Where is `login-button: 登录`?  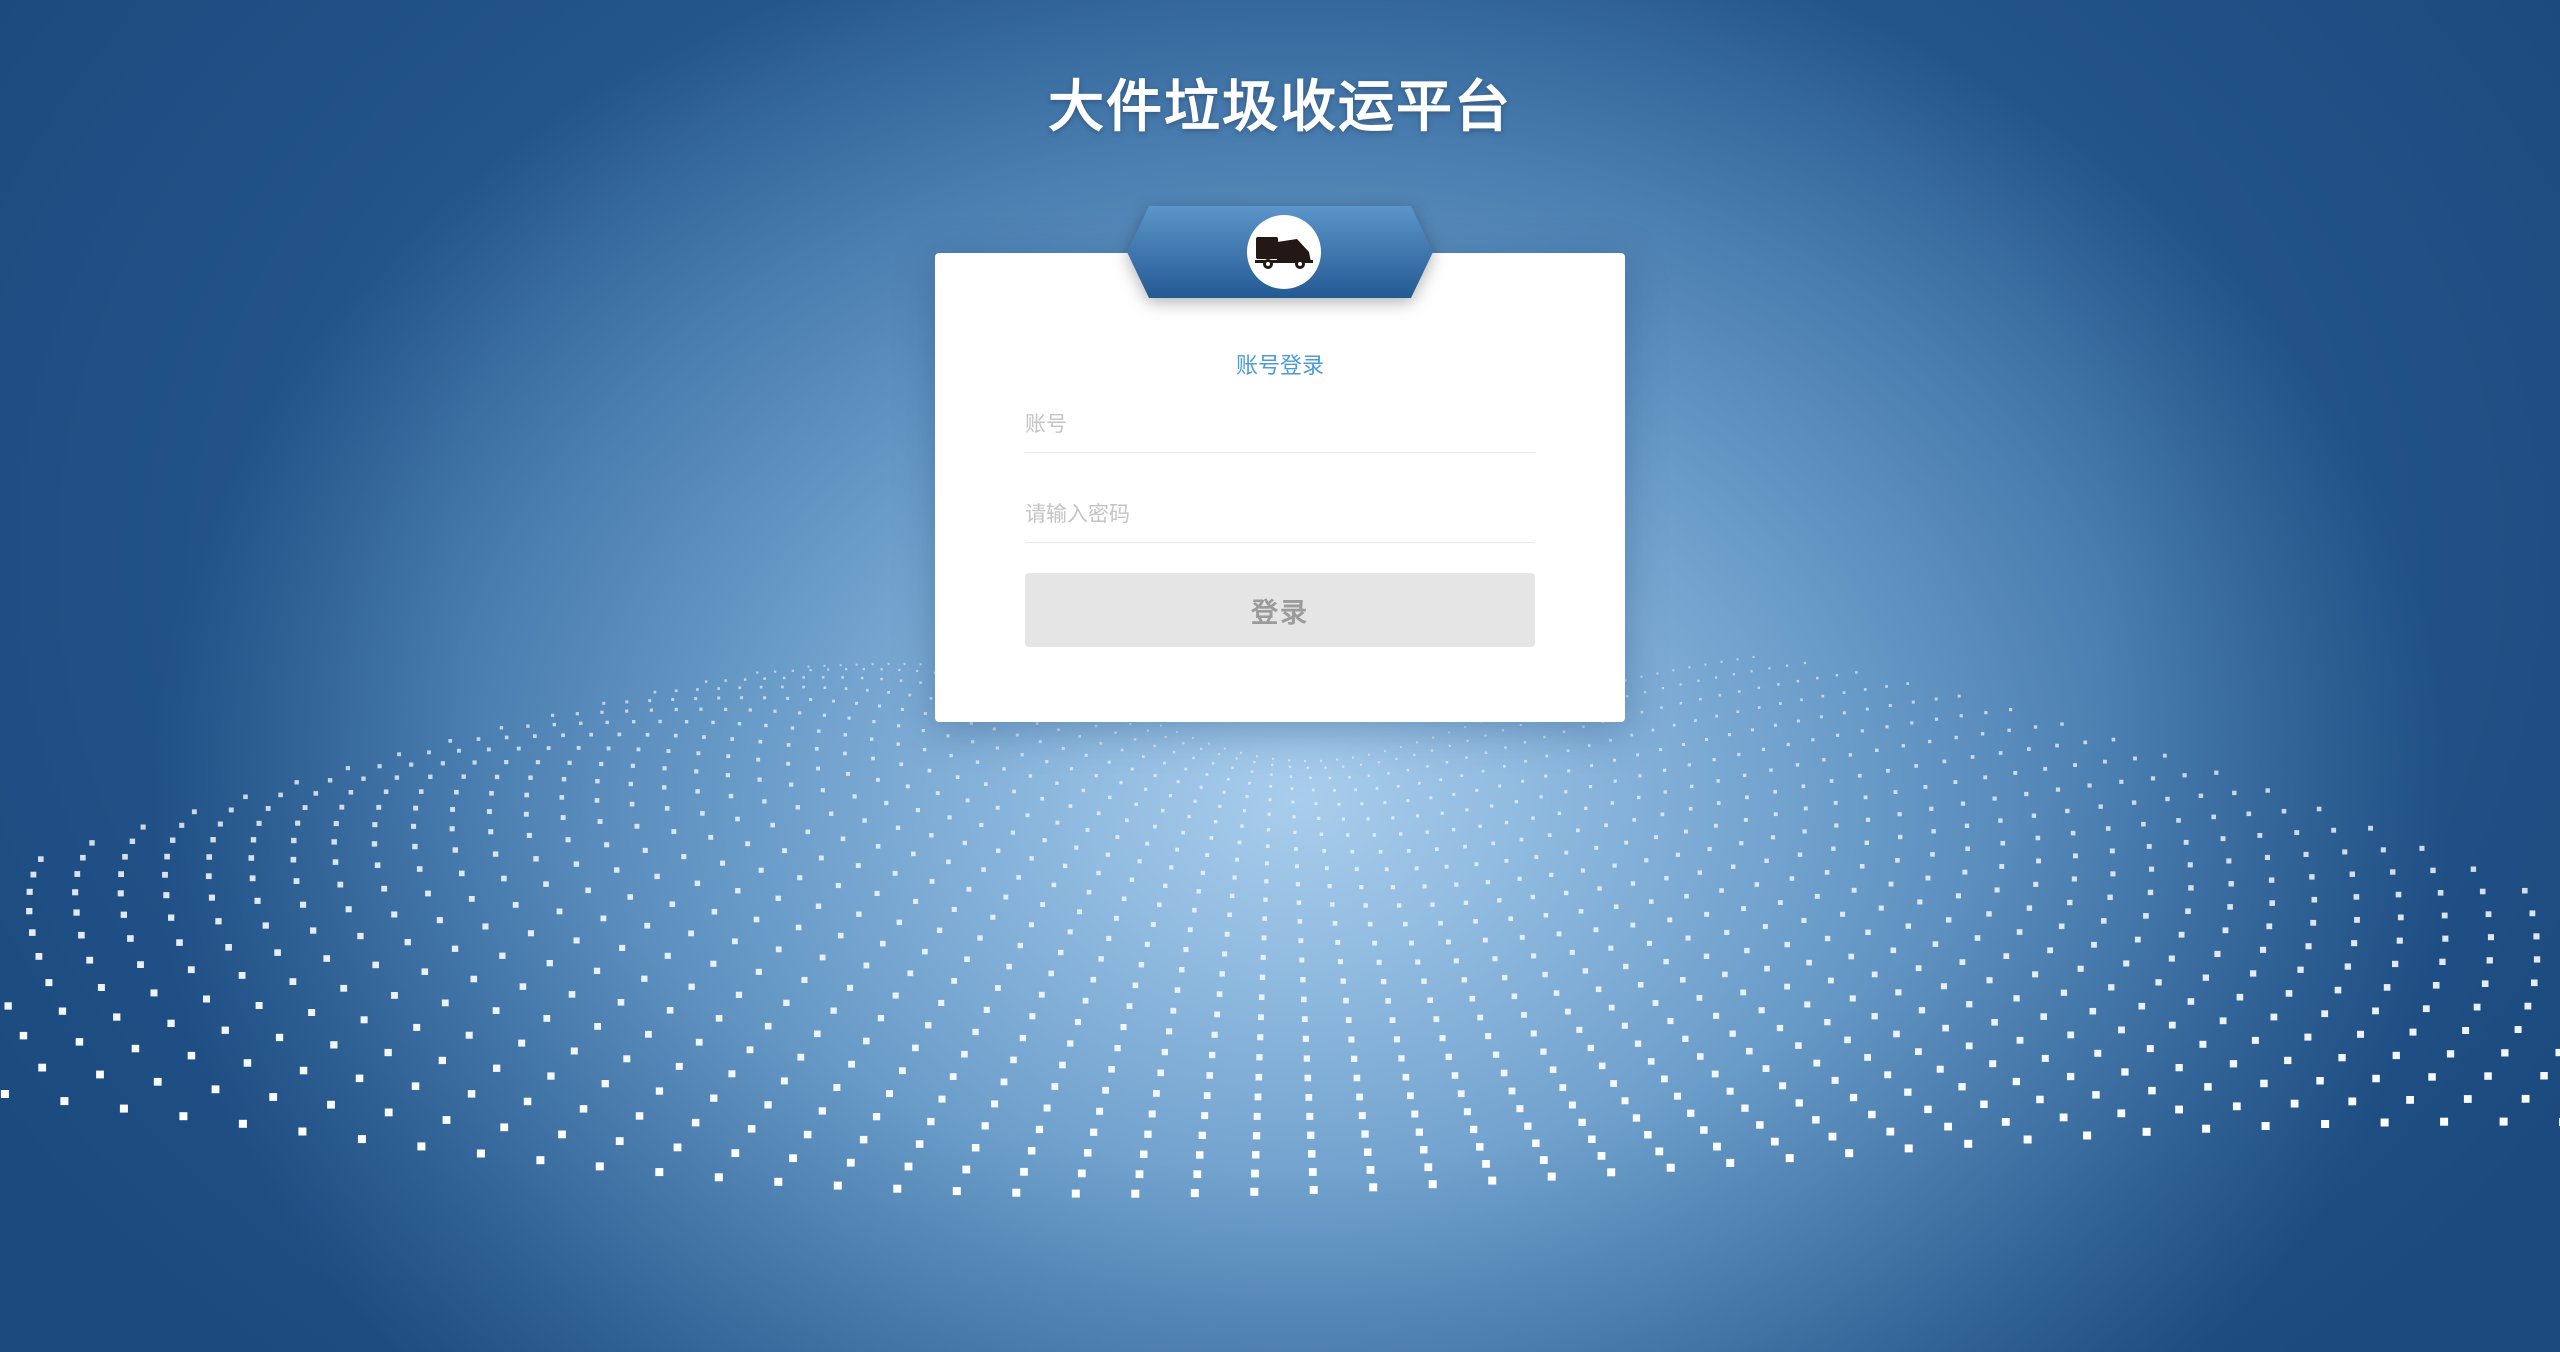
login-button: 登录 is located at coordinates (1280, 610).